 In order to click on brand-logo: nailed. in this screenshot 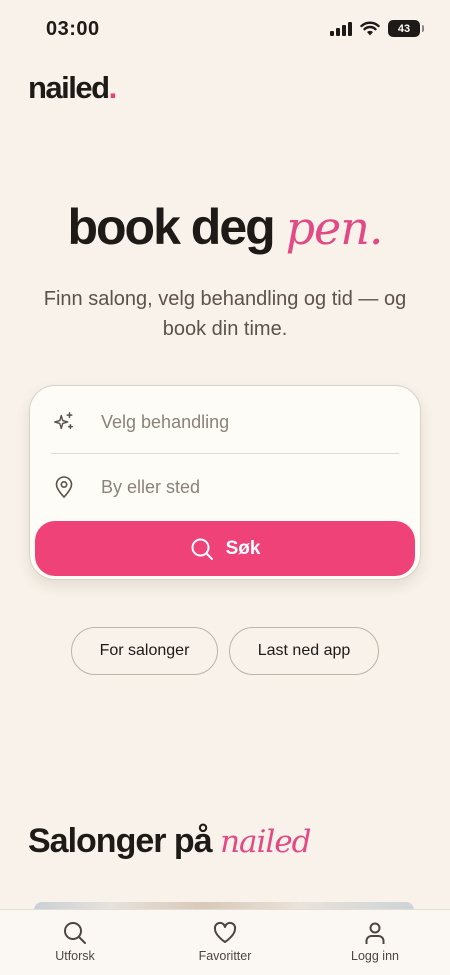, I will do `click(73, 88)`.